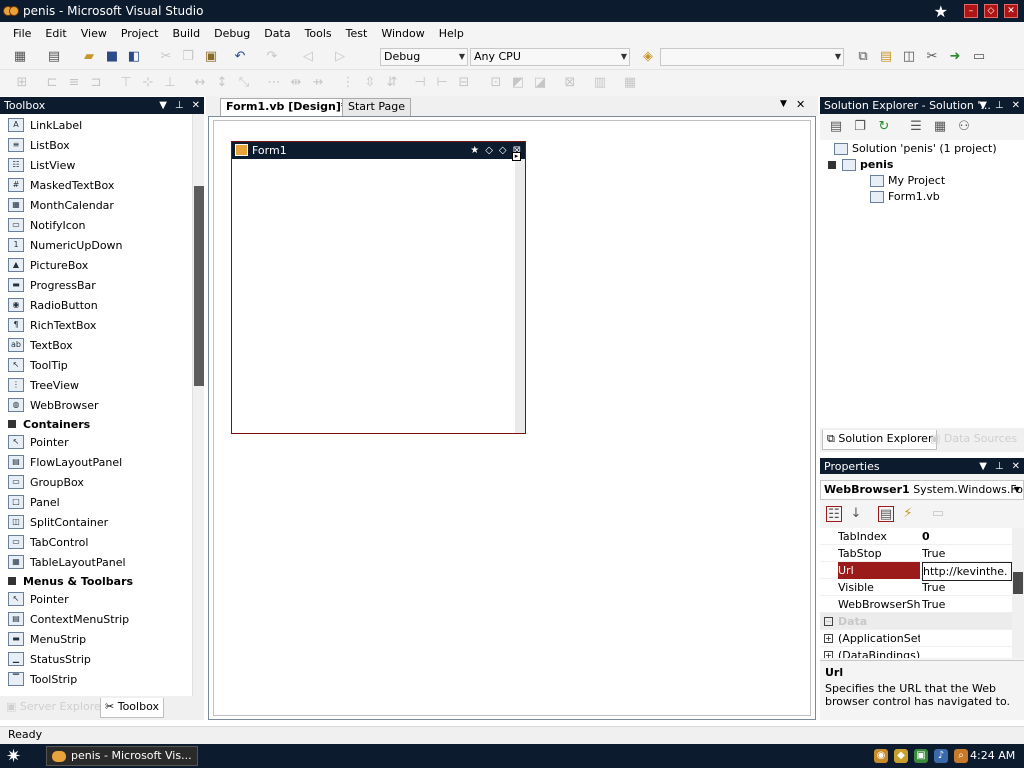 Image resolution: width=1024 pixels, height=768 pixels. I want to click on menu-debug: Debug, so click(232, 33).